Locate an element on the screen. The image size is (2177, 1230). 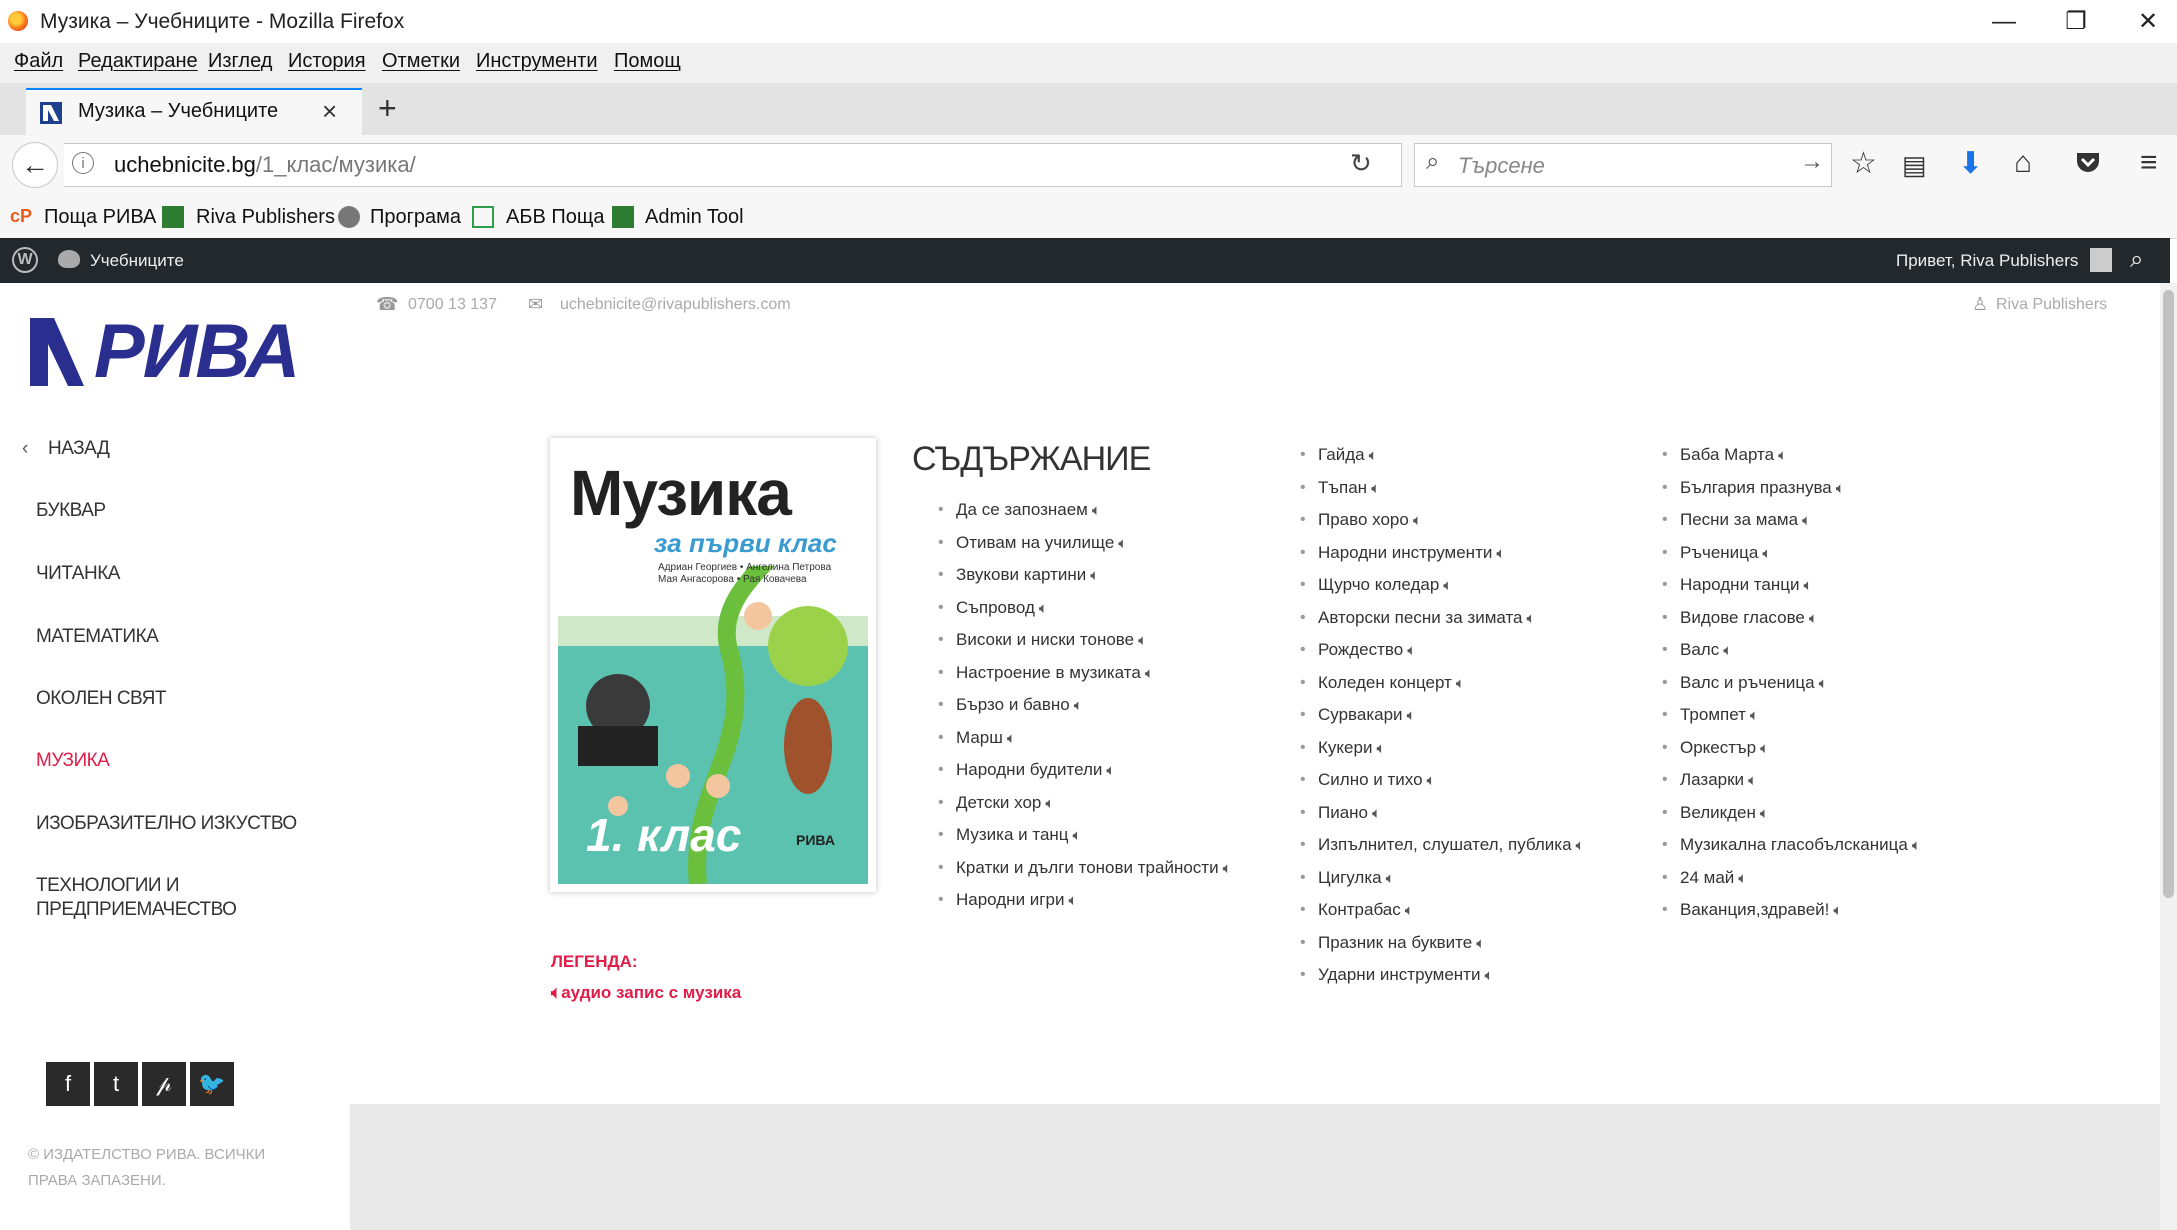
contents-item: Кукери🔈︎ is located at coordinates (1455, 748).